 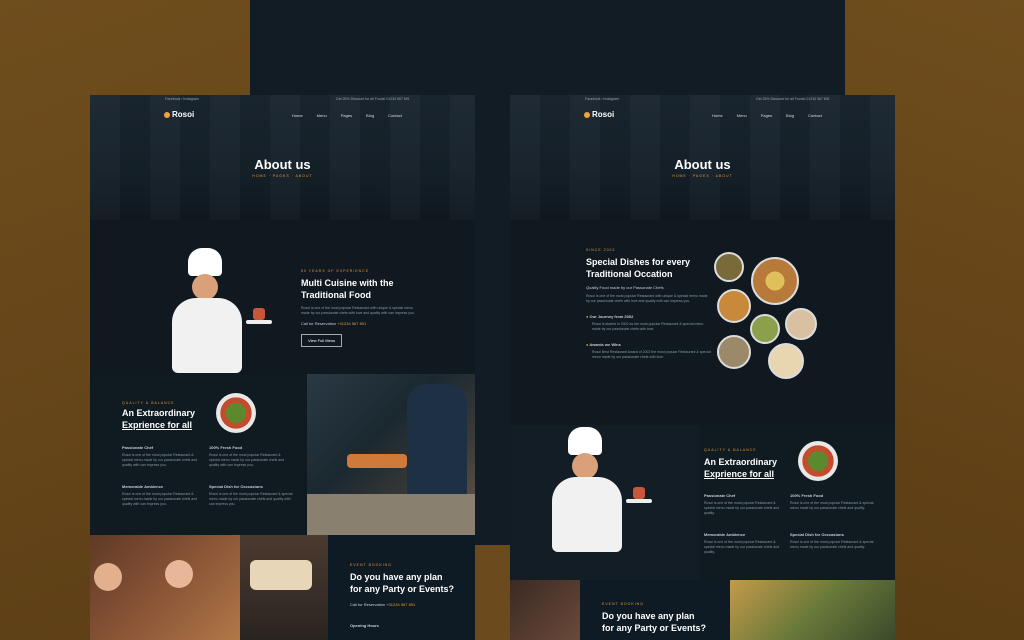 I want to click on special-title-line2: Traditional Occation, so click(x=629, y=274).